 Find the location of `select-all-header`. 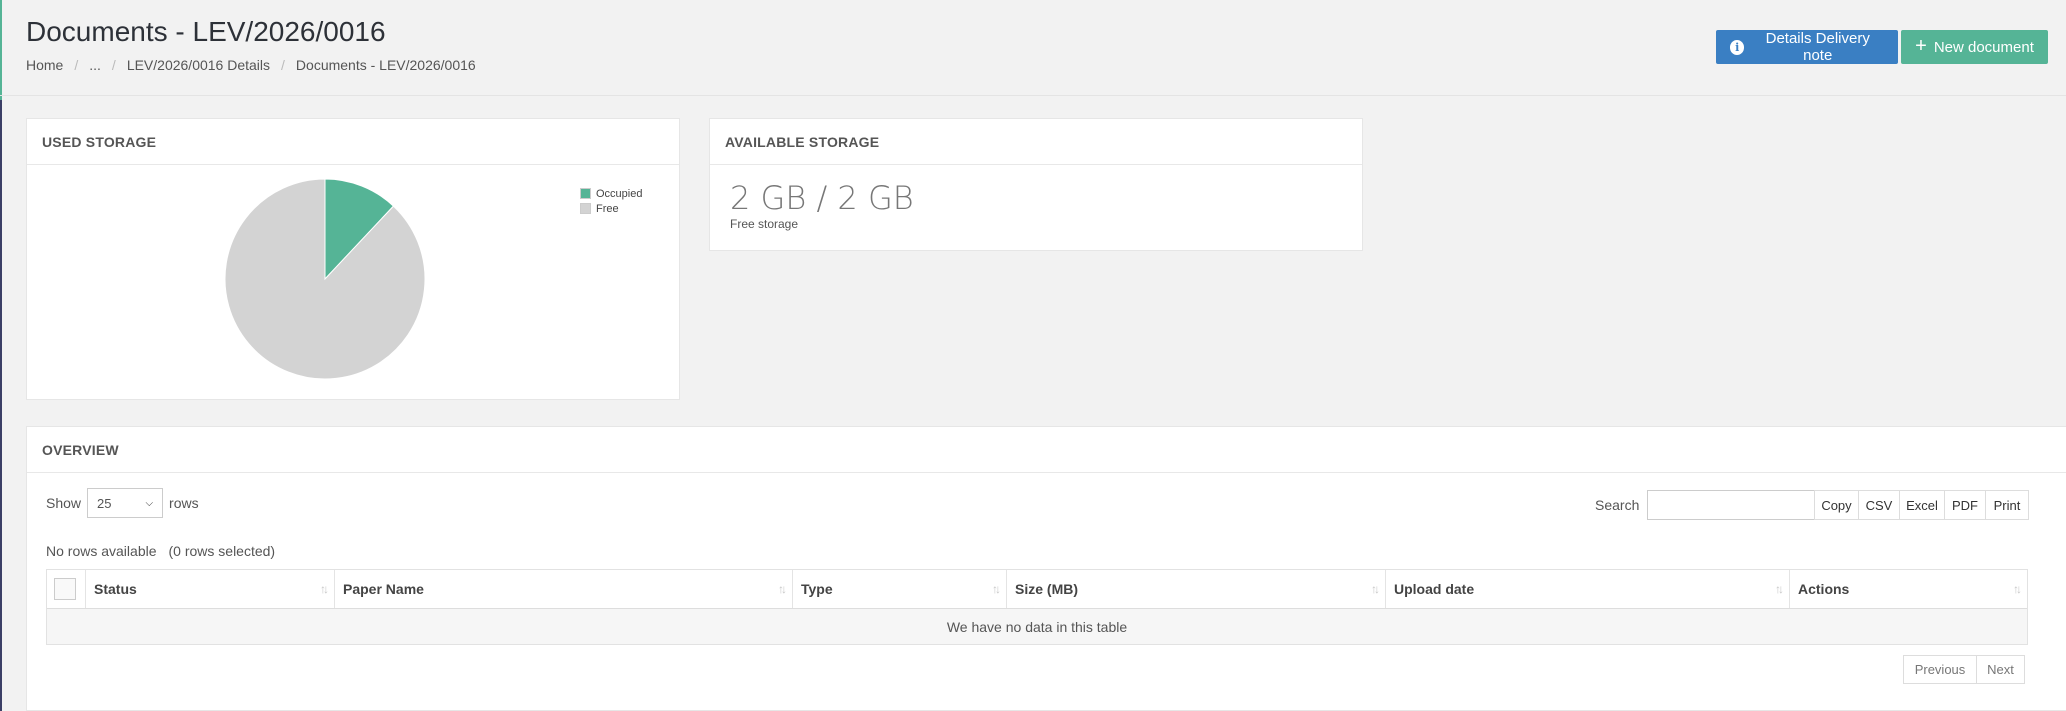

select-all-header is located at coordinates (66, 589).